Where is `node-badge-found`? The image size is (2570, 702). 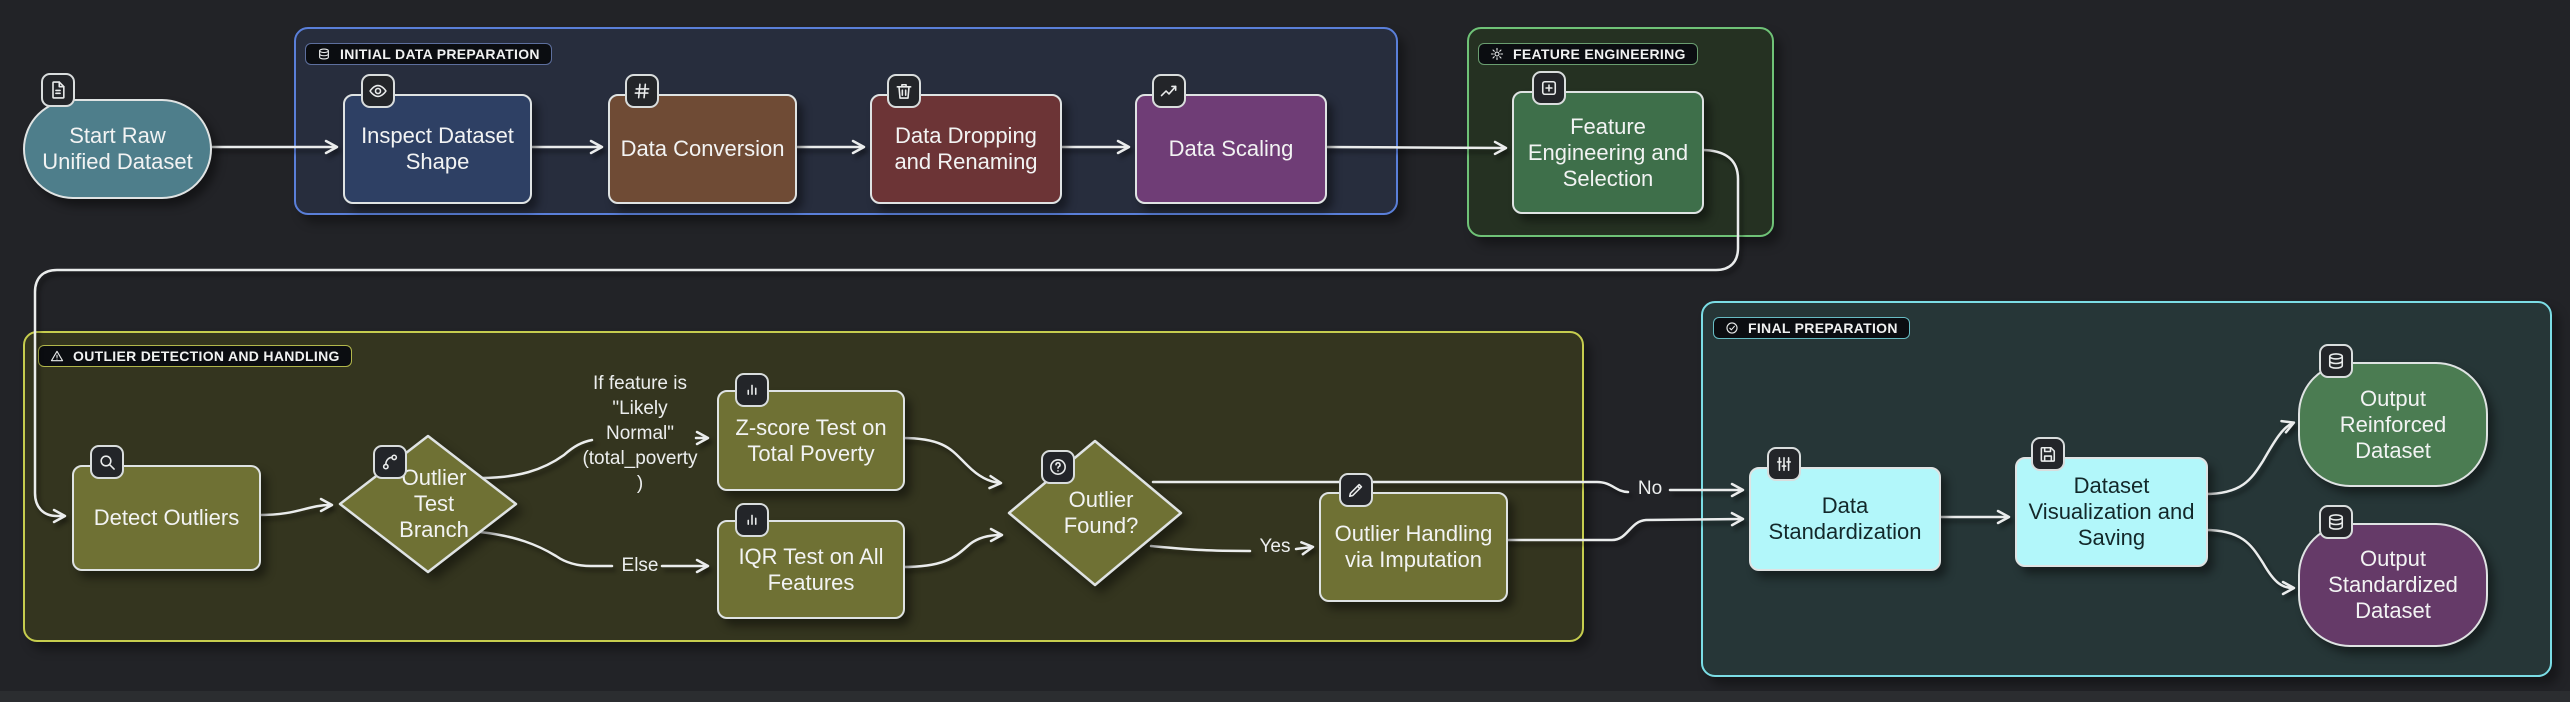 node-badge-found is located at coordinates (1058, 467).